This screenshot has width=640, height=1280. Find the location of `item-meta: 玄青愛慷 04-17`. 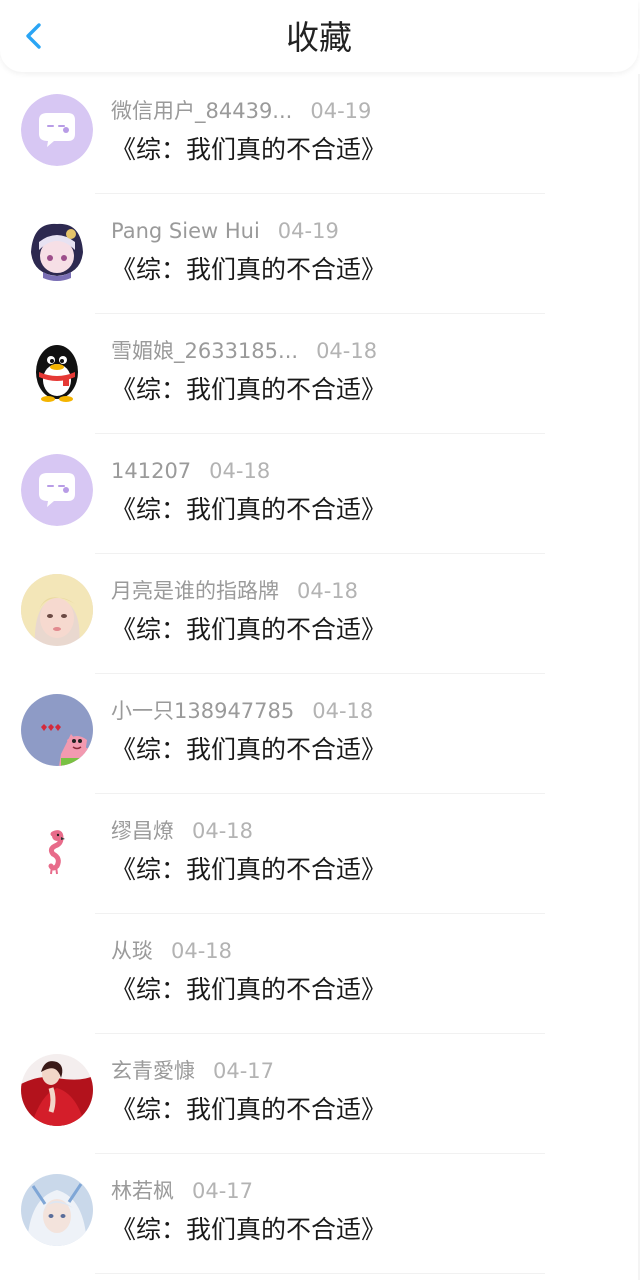

item-meta: 玄青愛慷 04-17 is located at coordinates (192, 1071).